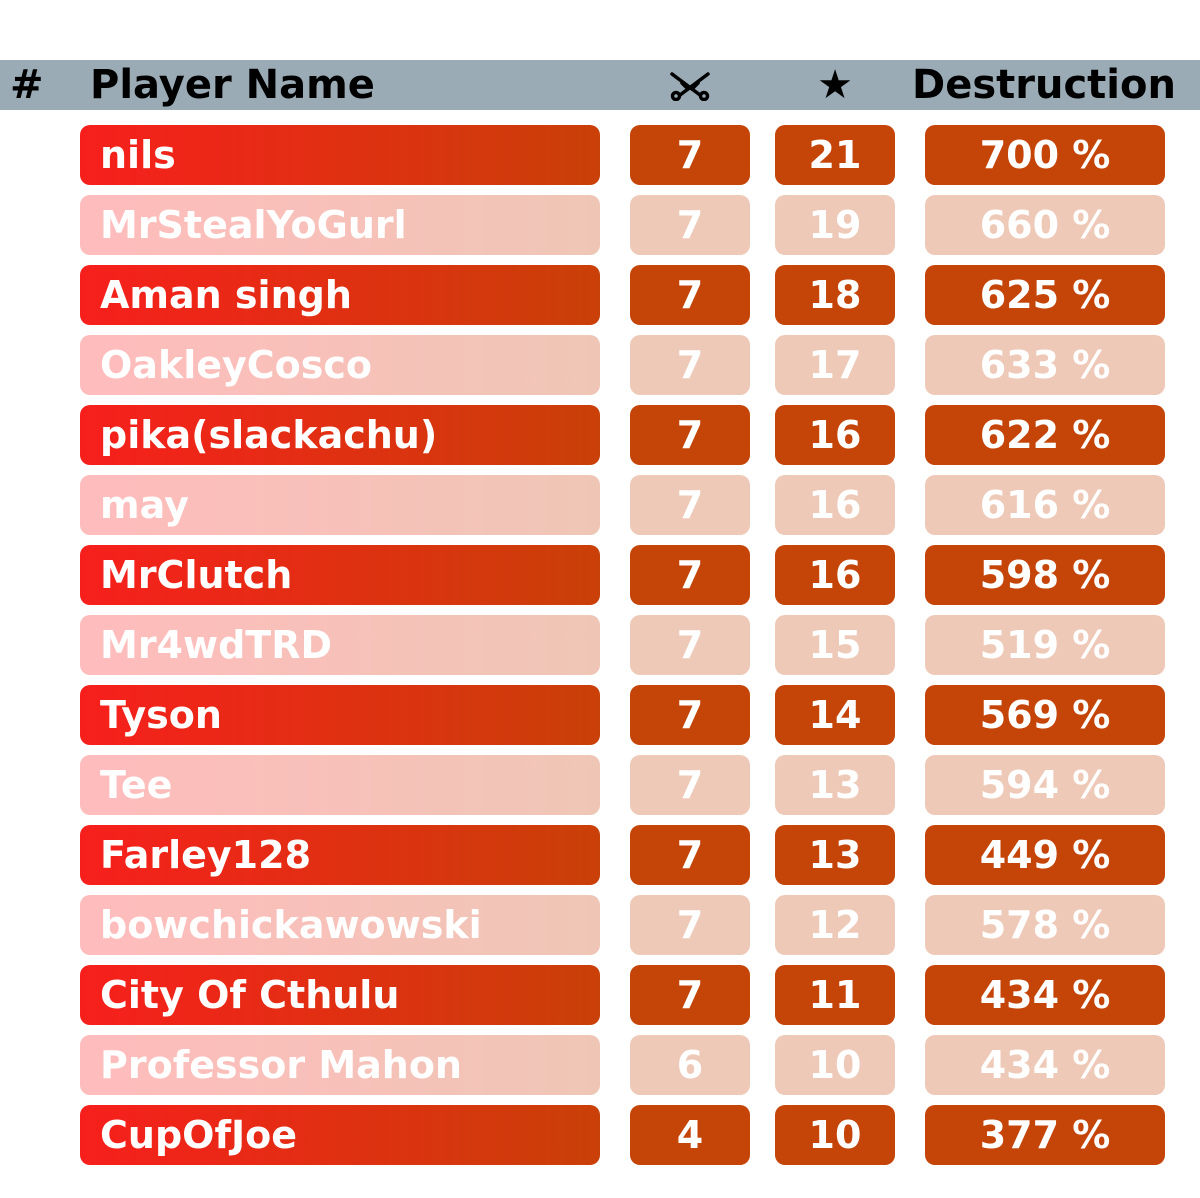 This screenshot has width=1200, height=1198. Describe the element at coordinates (340, 645) in the screenshot. I see `player-name-cell: Mr4wdTRD` at that location.